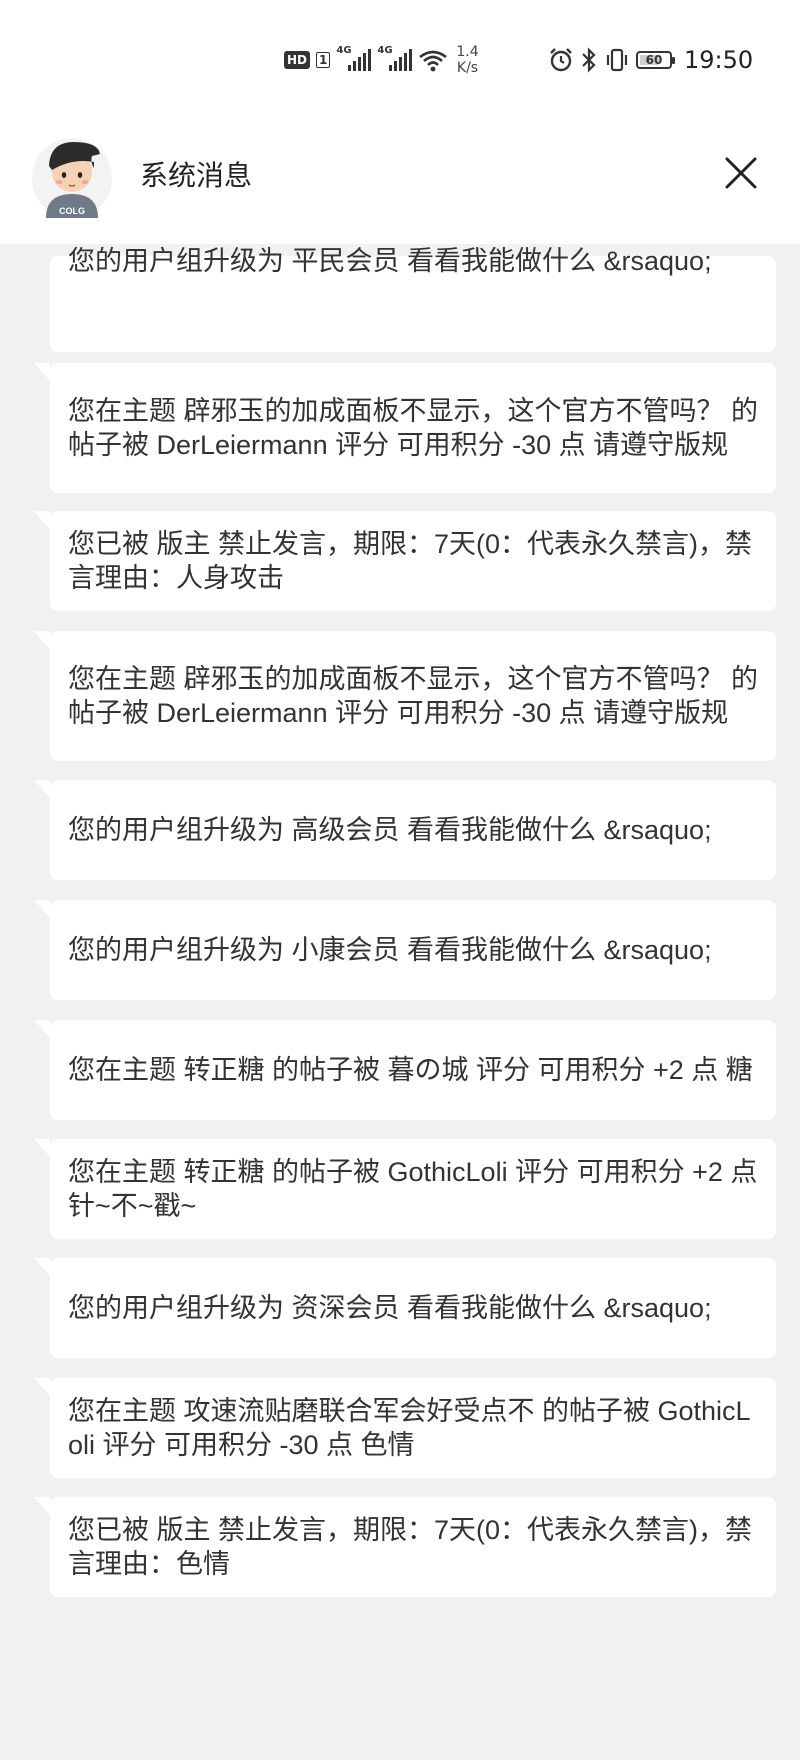  I want to click on network-type-label-2: 4G, so click(385, 50).